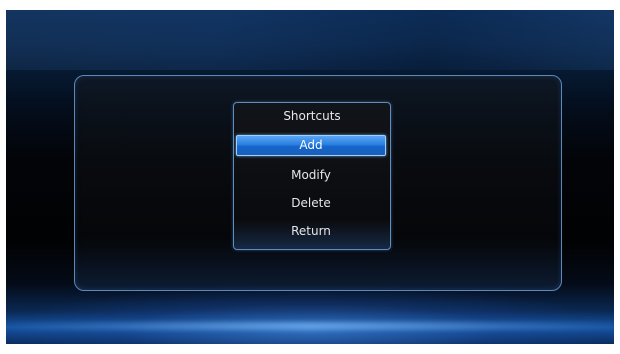 The width and height of the screenshot is (620, 354). I want to click on background-bottom-glow, so click(310, 326).